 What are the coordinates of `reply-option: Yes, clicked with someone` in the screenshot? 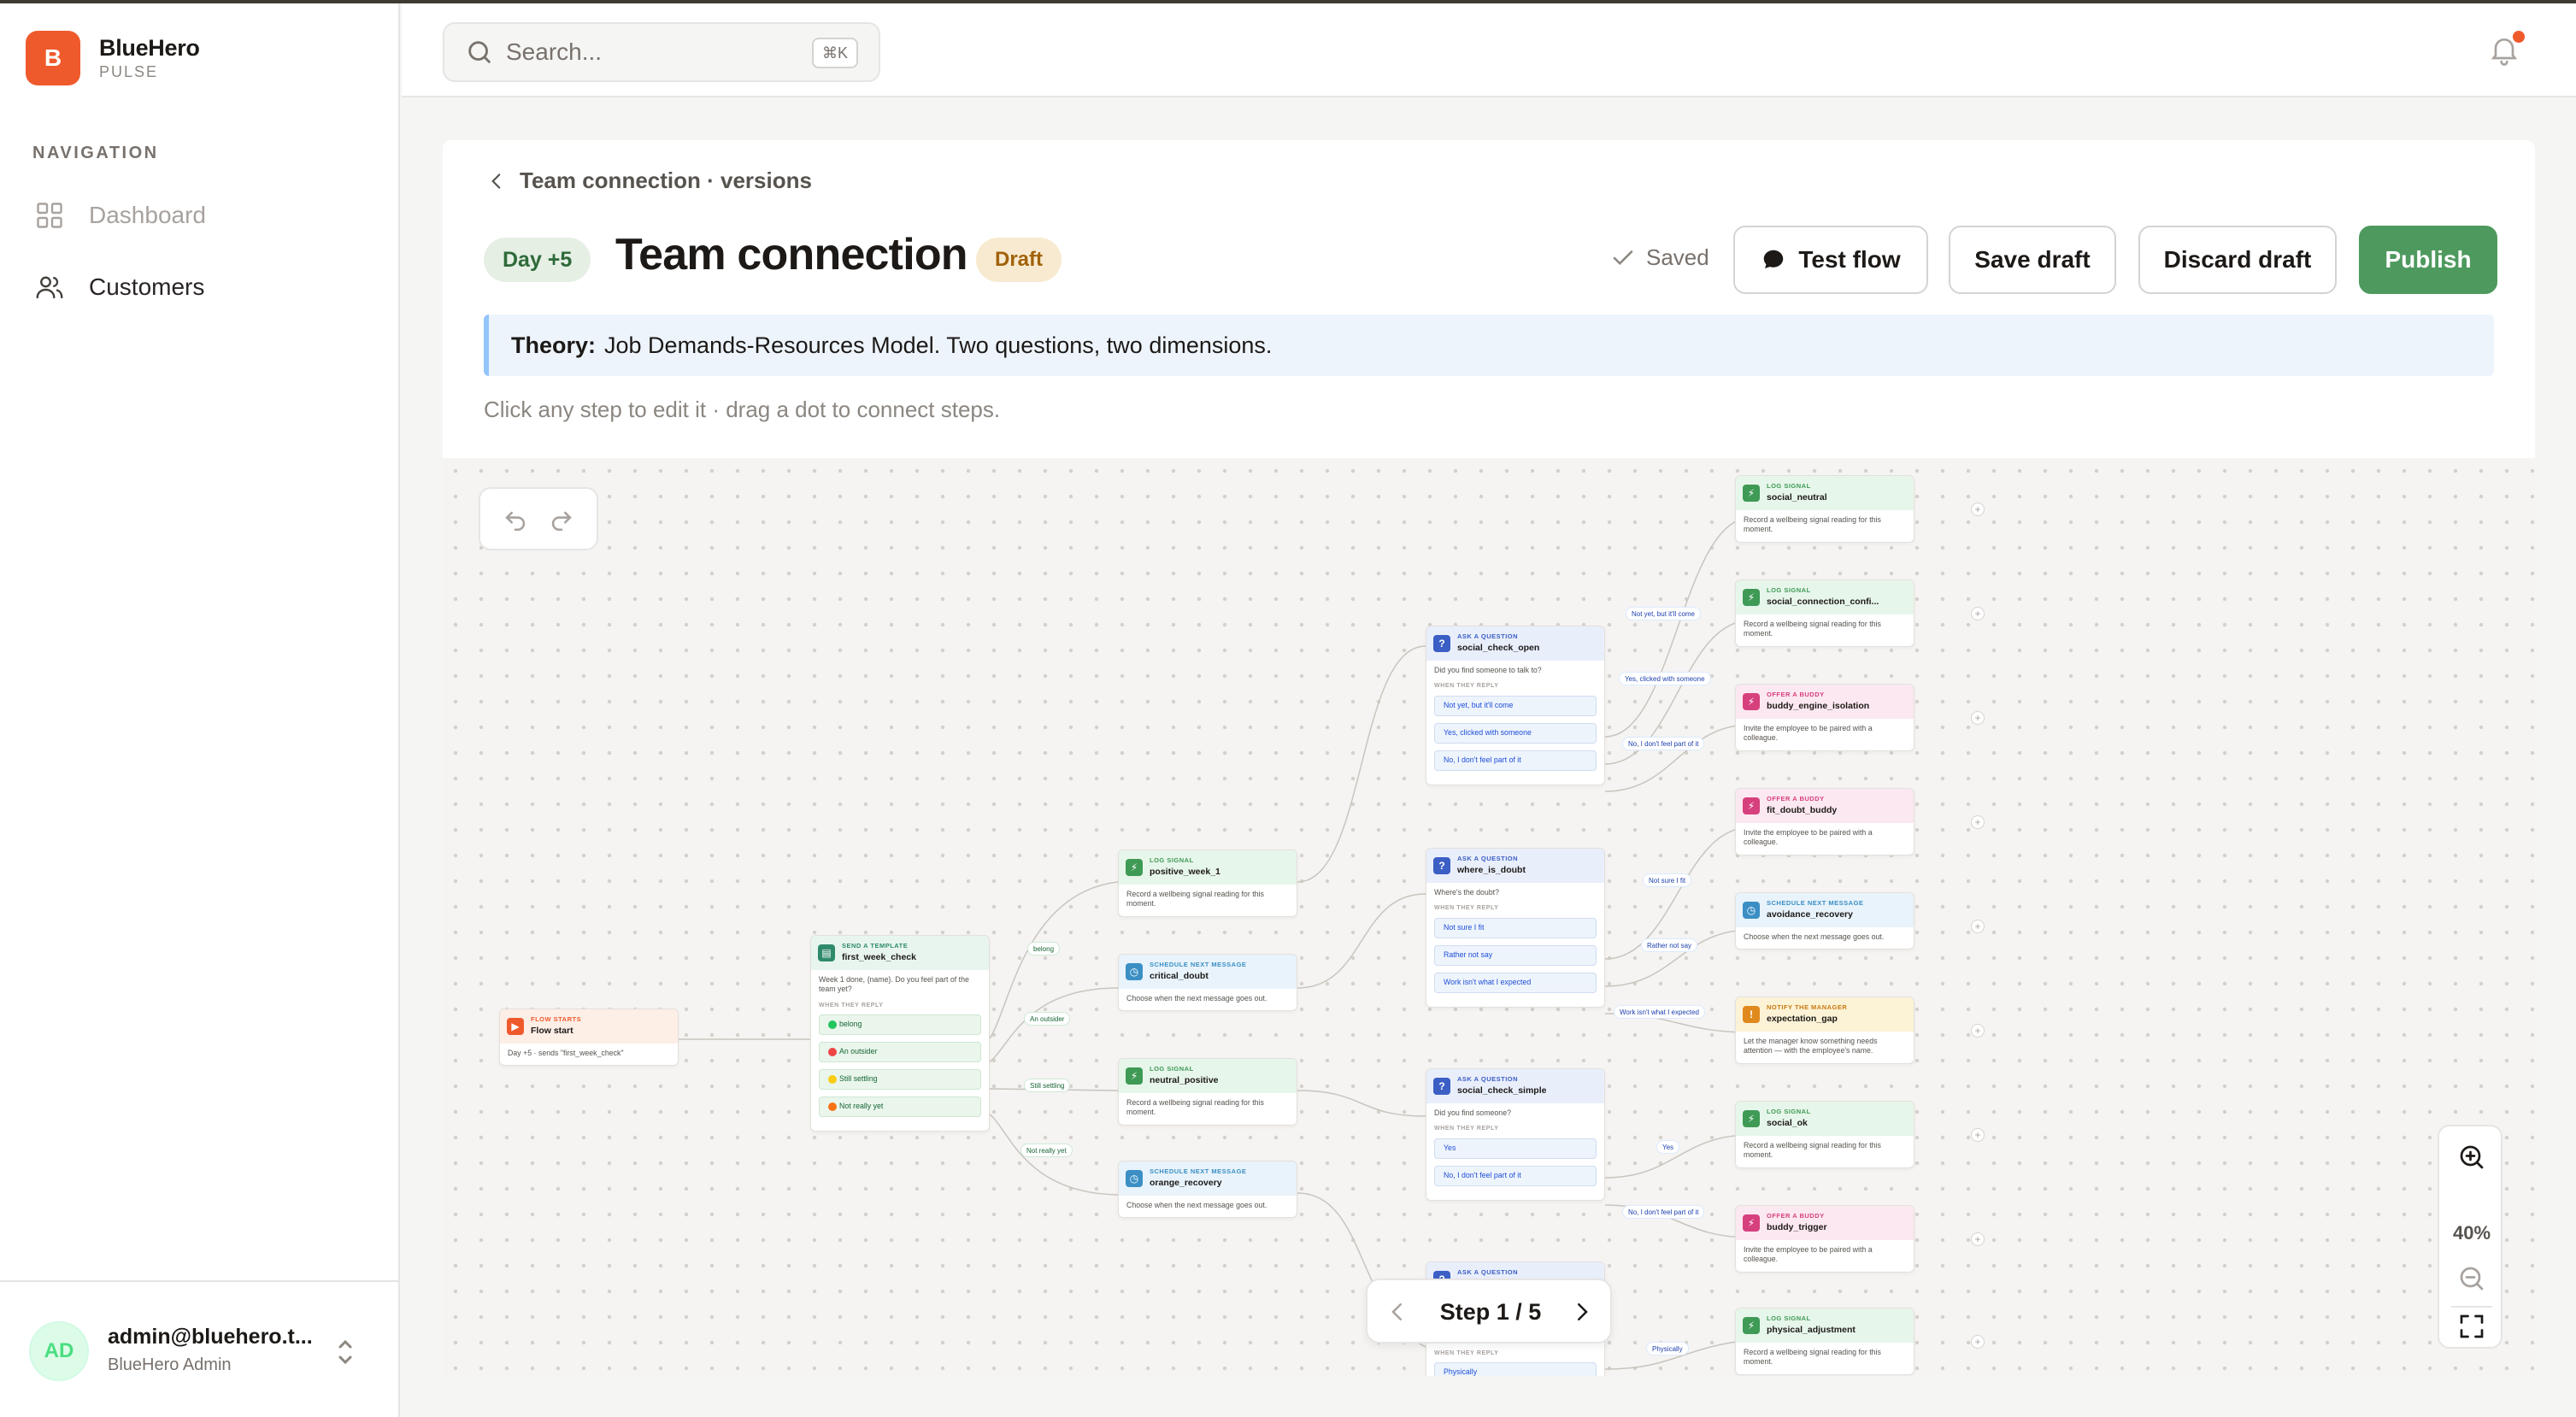 It's located at (1515, 733).